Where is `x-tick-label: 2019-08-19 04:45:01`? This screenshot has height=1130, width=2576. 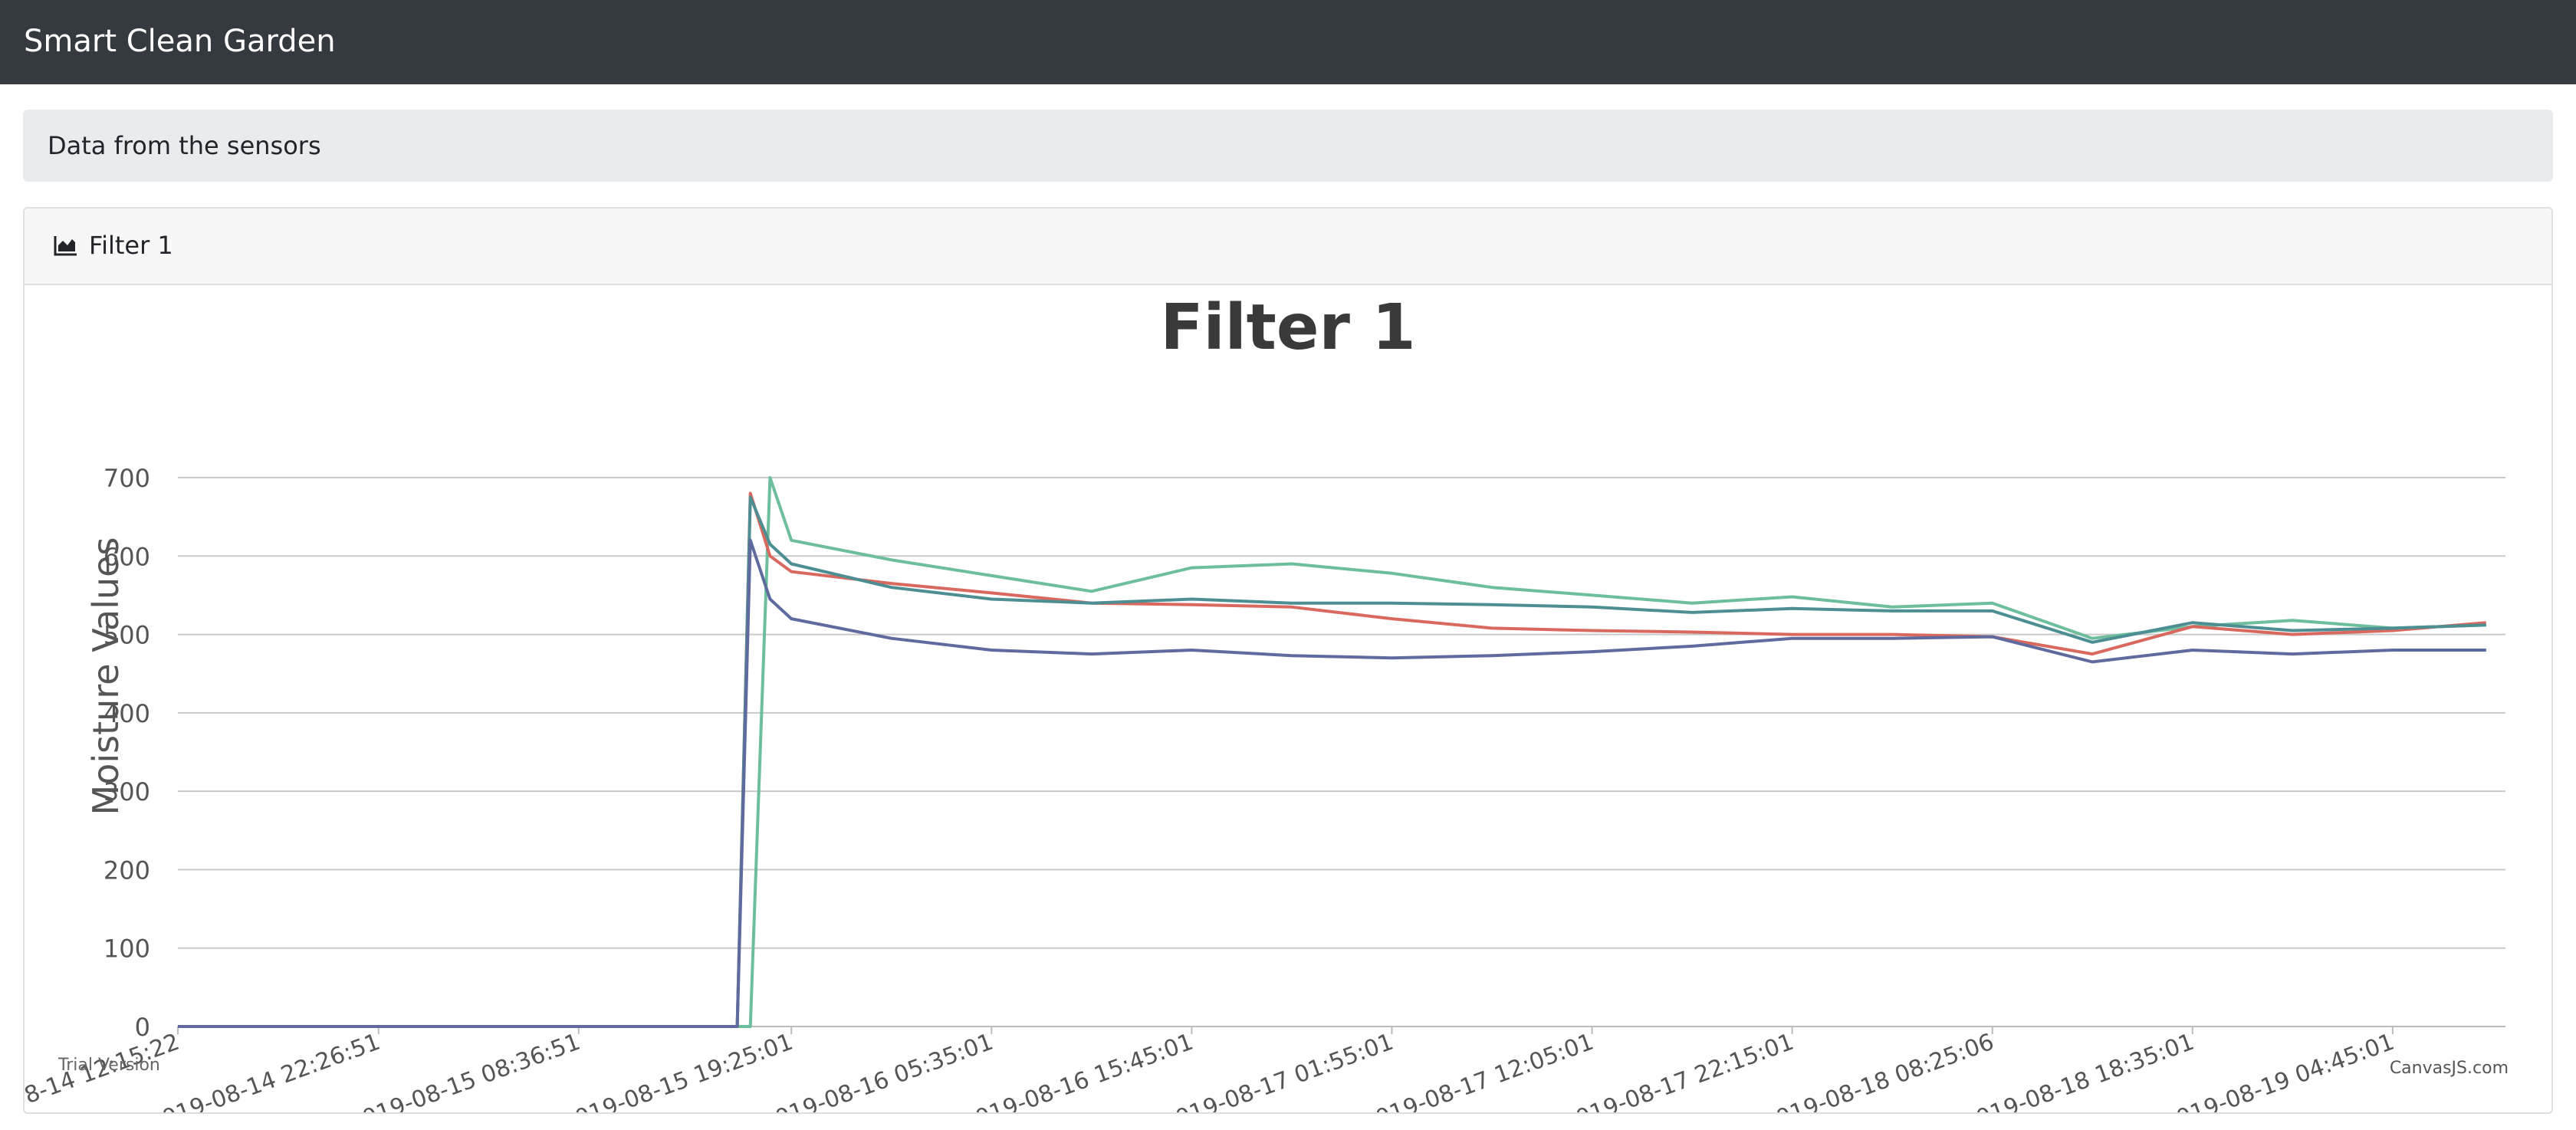
x-tick-label: 2019-08-19 04:45:01 is located at coordinates (2278, 1070).